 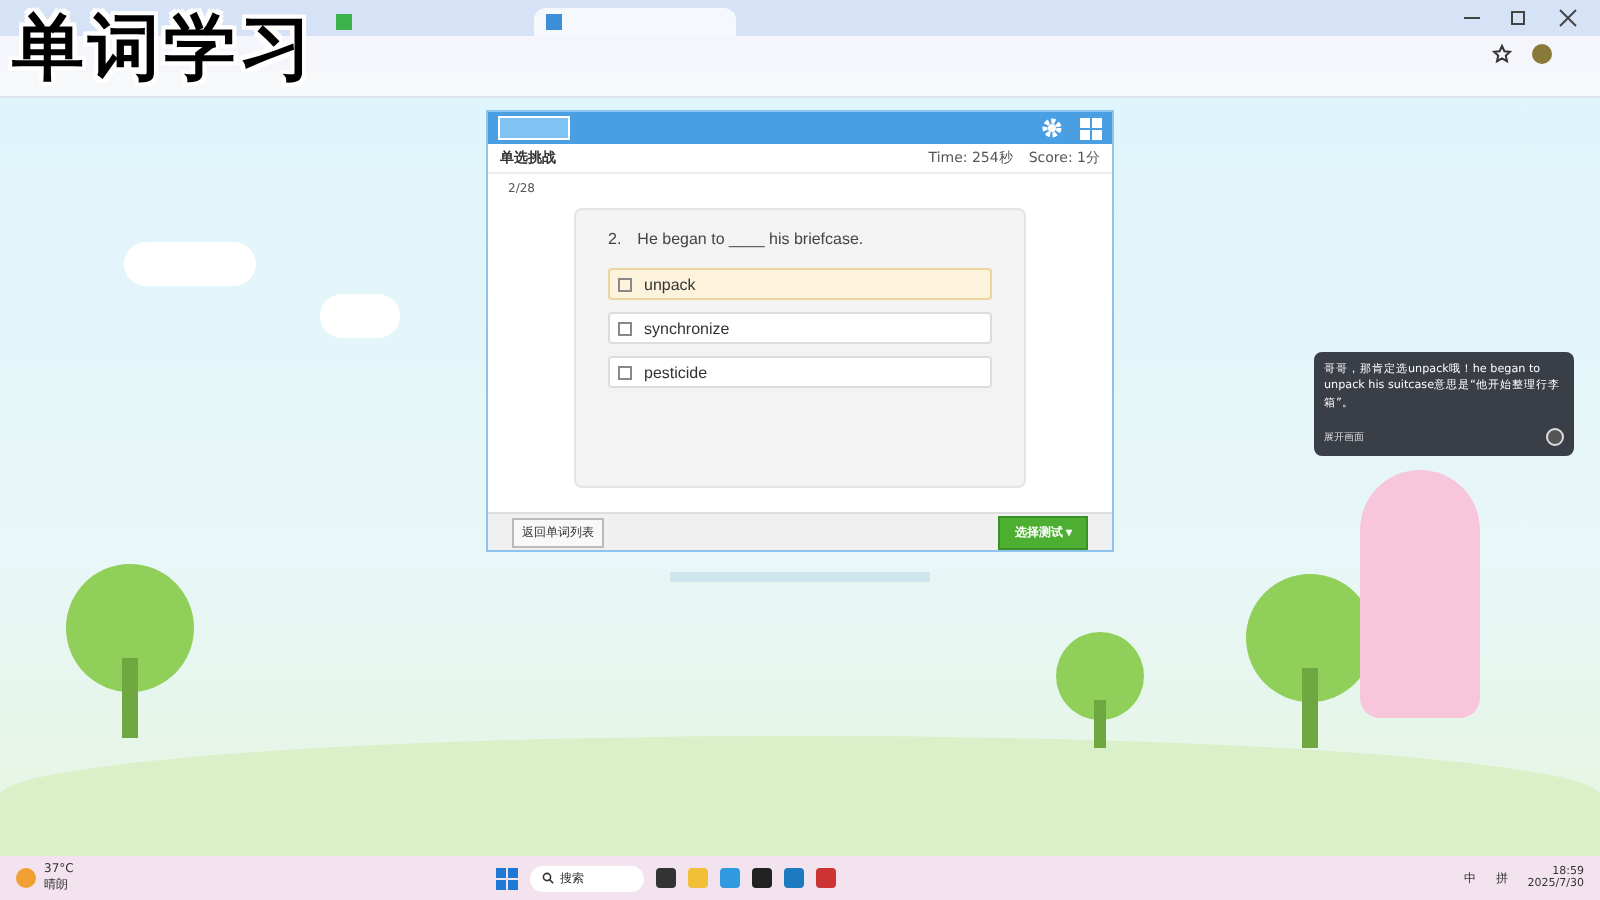 What do you see at coordinates (1520, 18) in the screenshot?
I see `window-controls-icon` at bounding box center [1520, 18].